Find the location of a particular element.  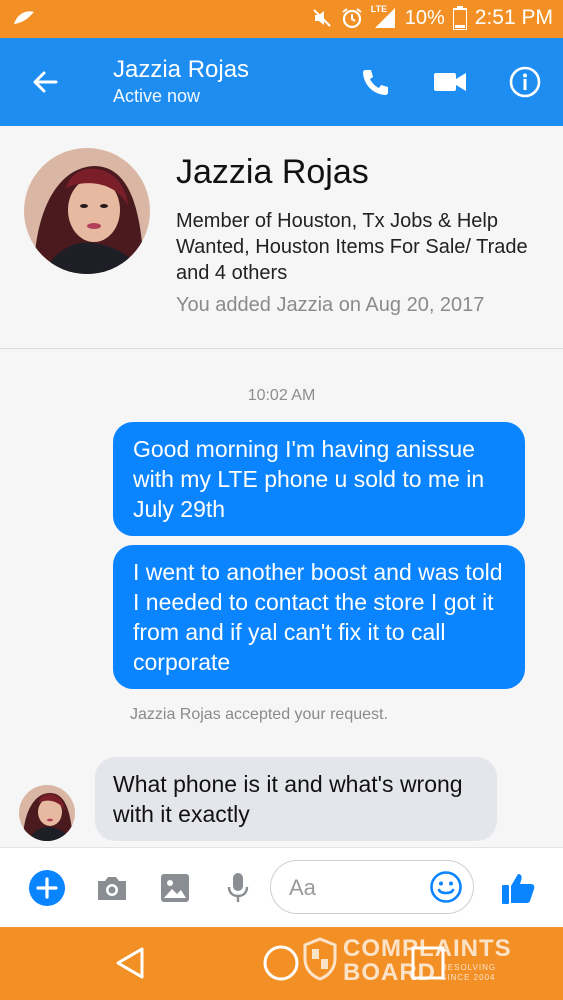

sender-avatar is located at coordinates (47, 813).